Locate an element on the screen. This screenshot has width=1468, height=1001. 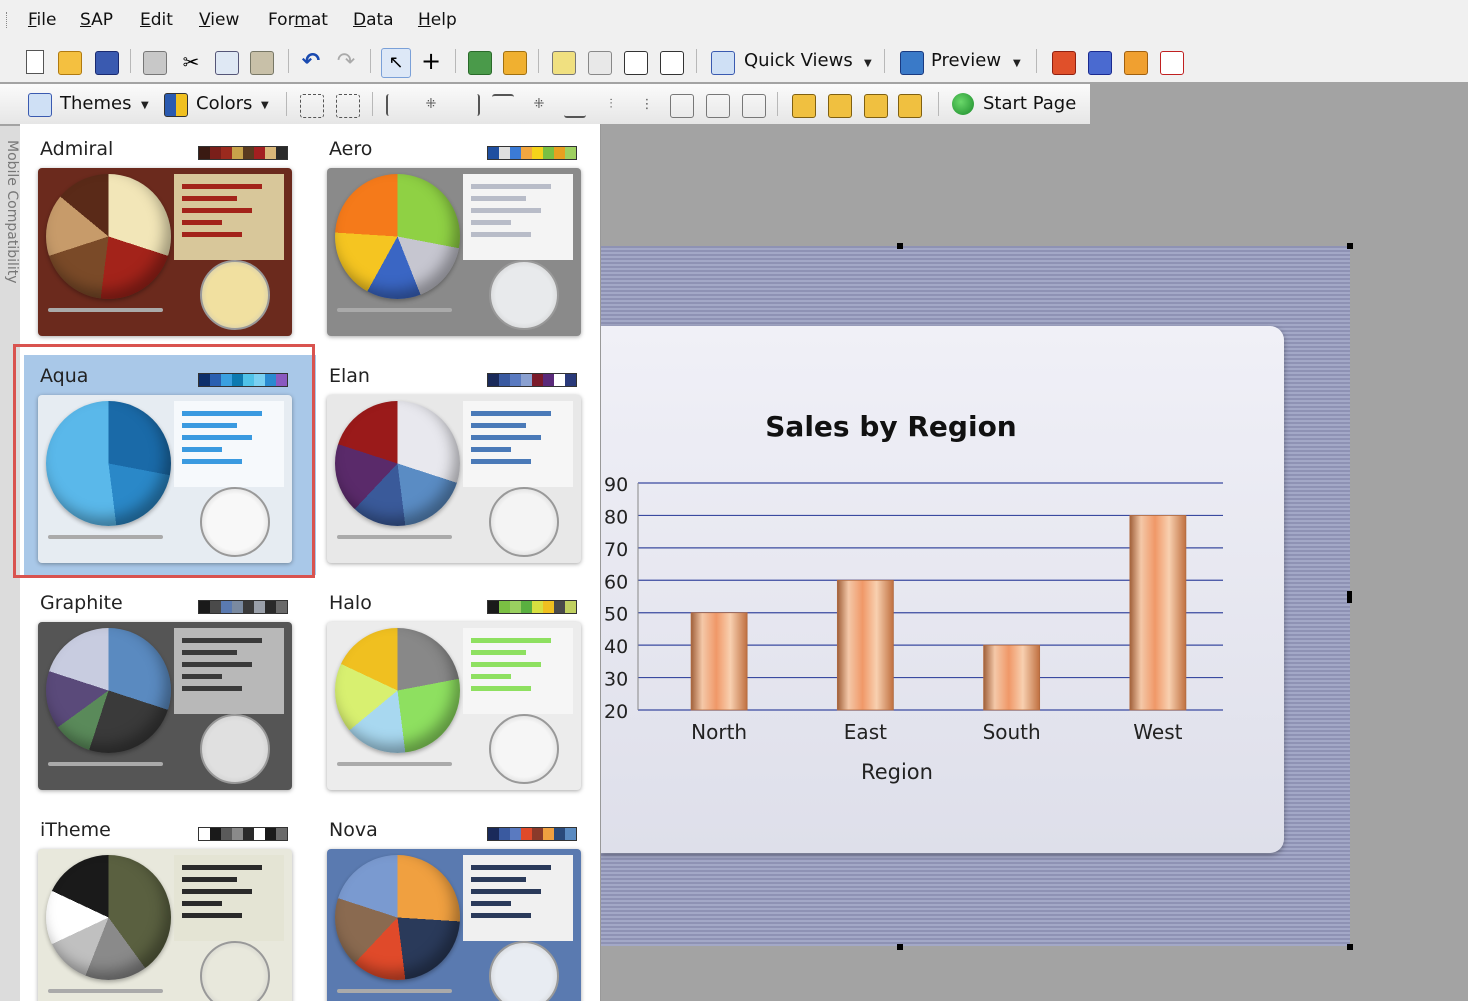
same-size-icon is located at coordinates (754, 106).